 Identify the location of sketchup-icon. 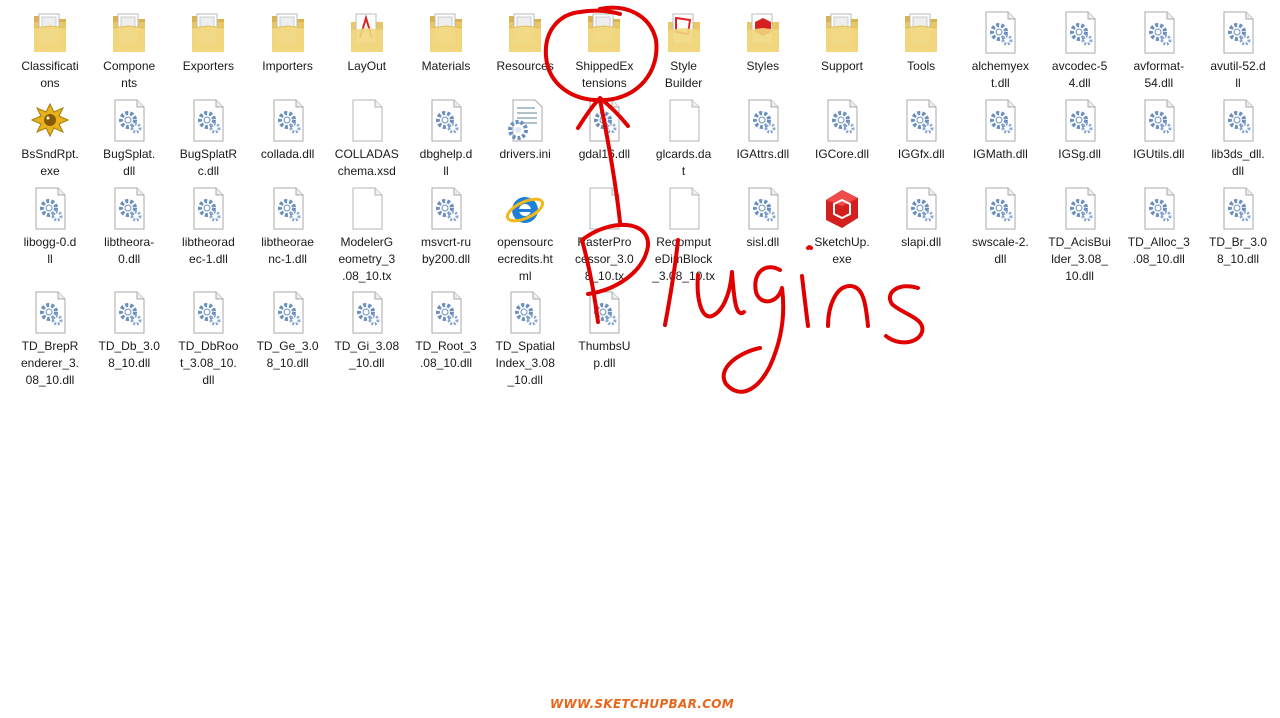
(842, 206).